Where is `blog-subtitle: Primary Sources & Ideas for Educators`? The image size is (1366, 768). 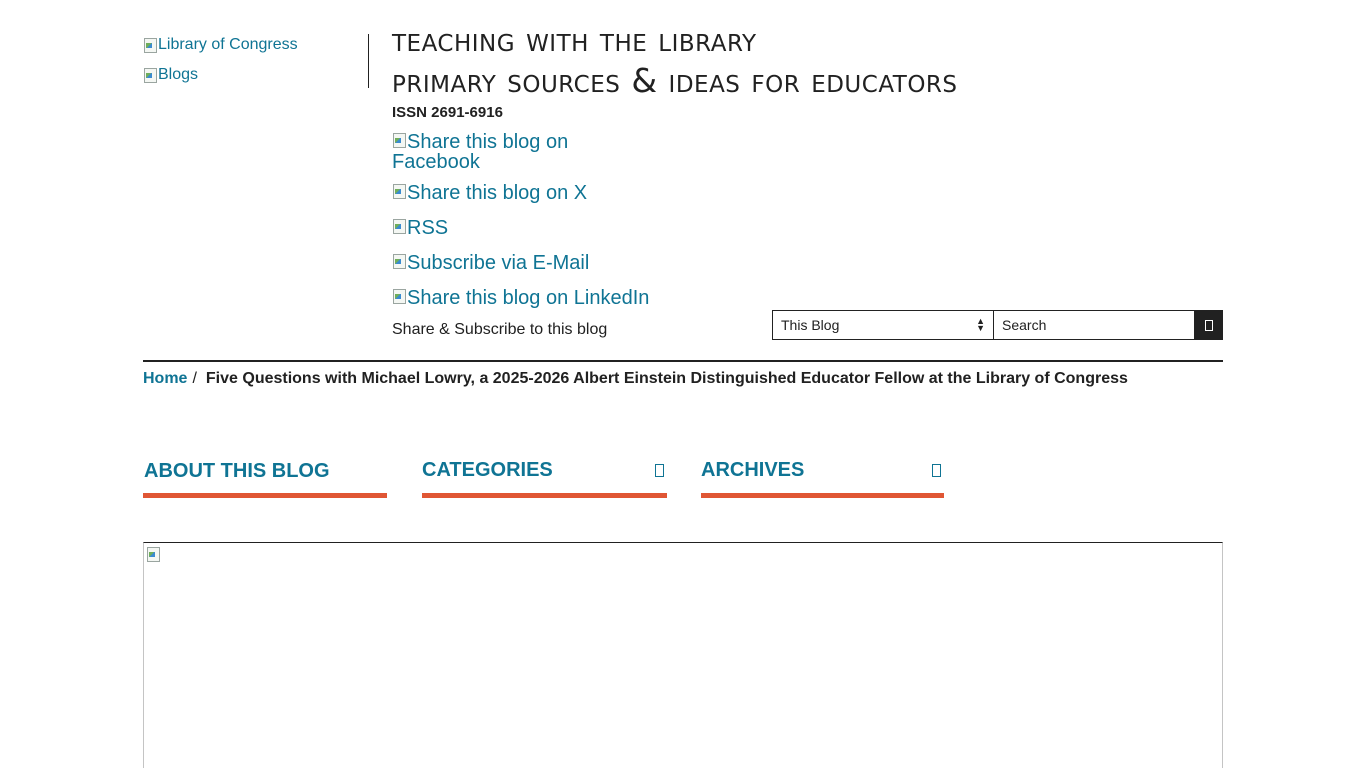 blog-subtitle: Primary Sources & Ideas for Educators is located at coordinates (675, 80).